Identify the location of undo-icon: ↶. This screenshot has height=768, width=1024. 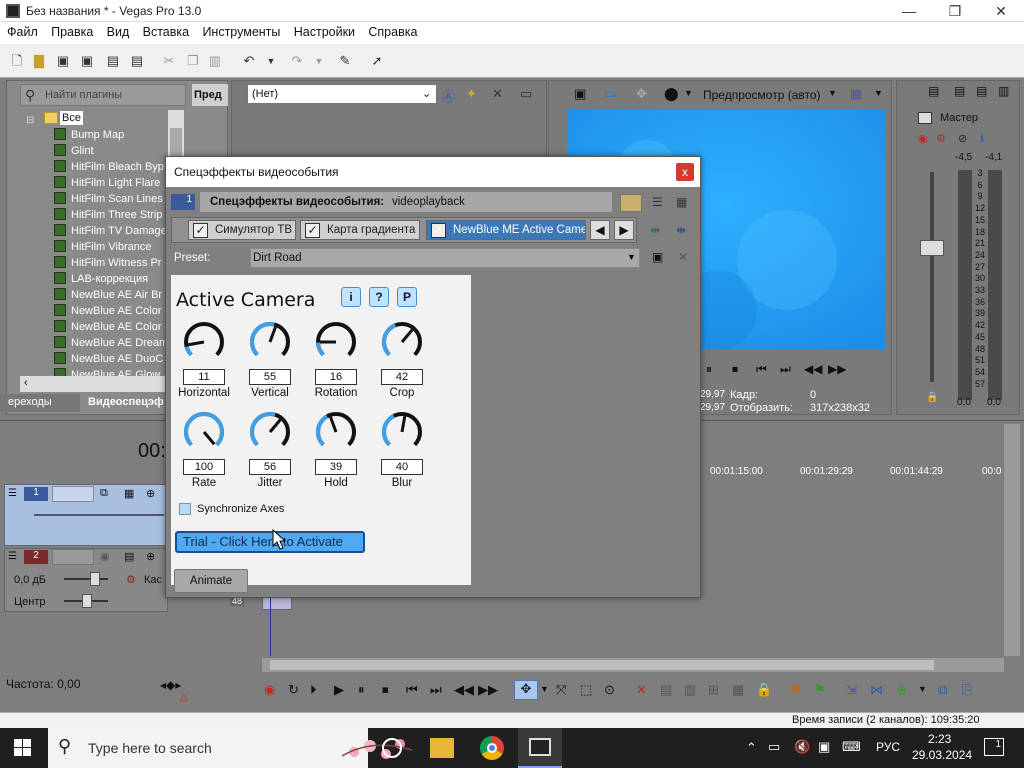
(249, 61).